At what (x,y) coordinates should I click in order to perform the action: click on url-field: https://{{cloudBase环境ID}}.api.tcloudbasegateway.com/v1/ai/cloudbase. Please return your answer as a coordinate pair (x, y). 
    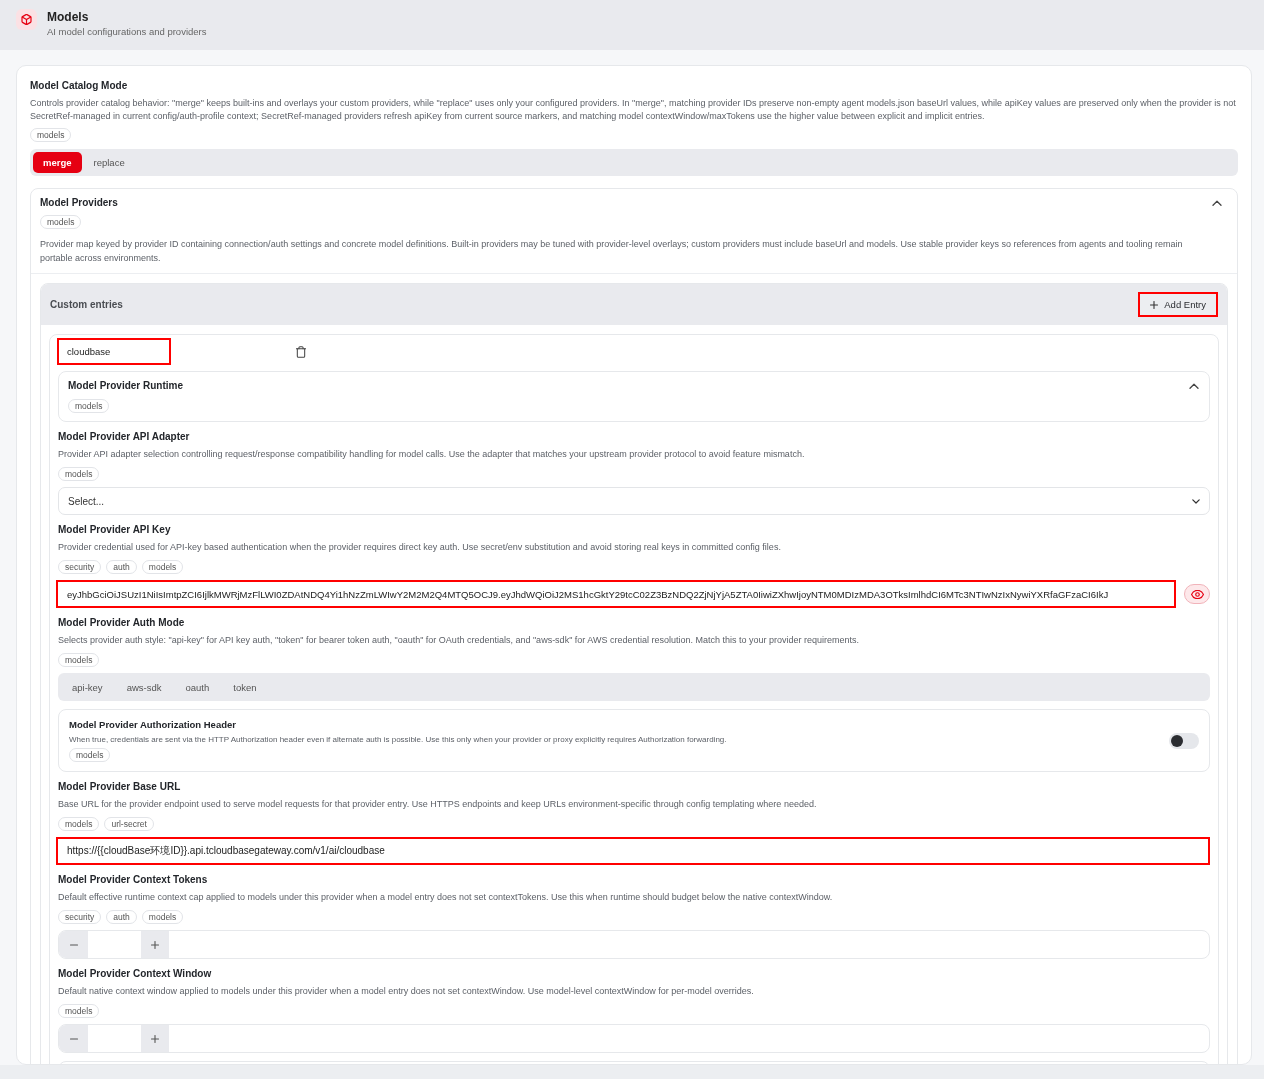
    Looking at the image, I should click on (633, 851).